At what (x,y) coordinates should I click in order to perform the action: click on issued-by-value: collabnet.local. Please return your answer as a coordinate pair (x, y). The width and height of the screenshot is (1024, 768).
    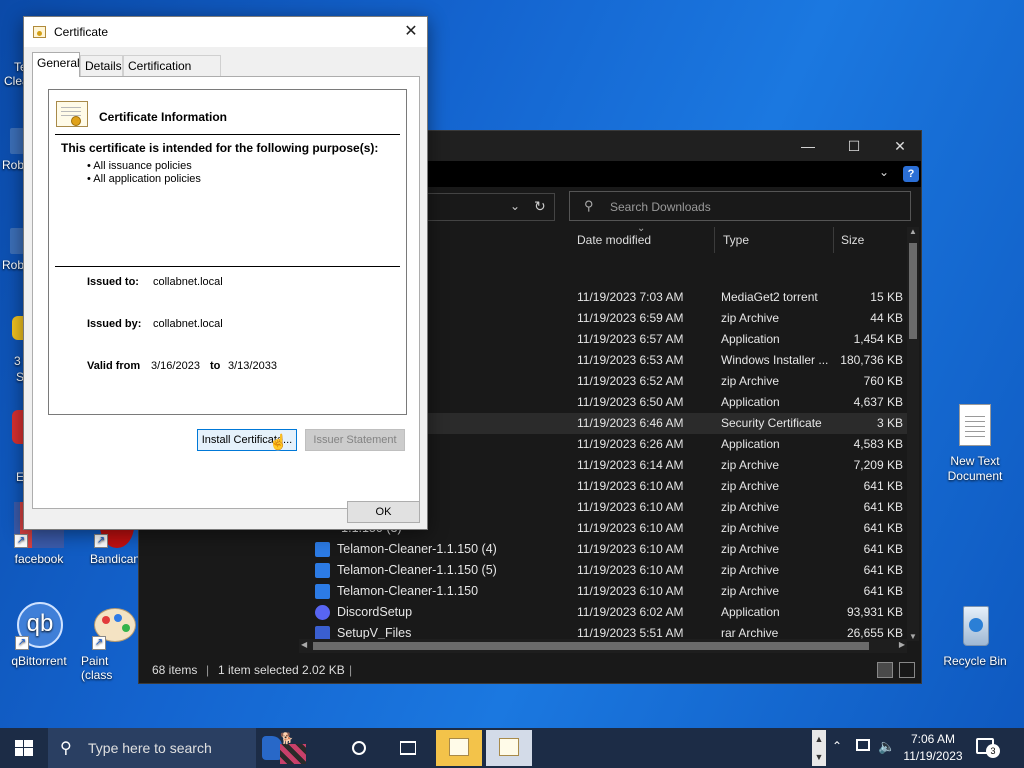
    Looking at the image, I should click on (188, 324).